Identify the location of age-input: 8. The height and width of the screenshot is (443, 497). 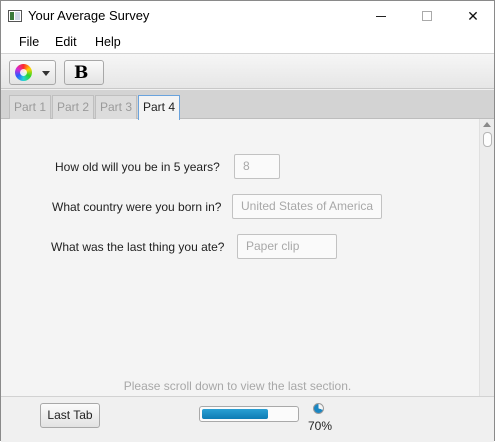
(257, 166).